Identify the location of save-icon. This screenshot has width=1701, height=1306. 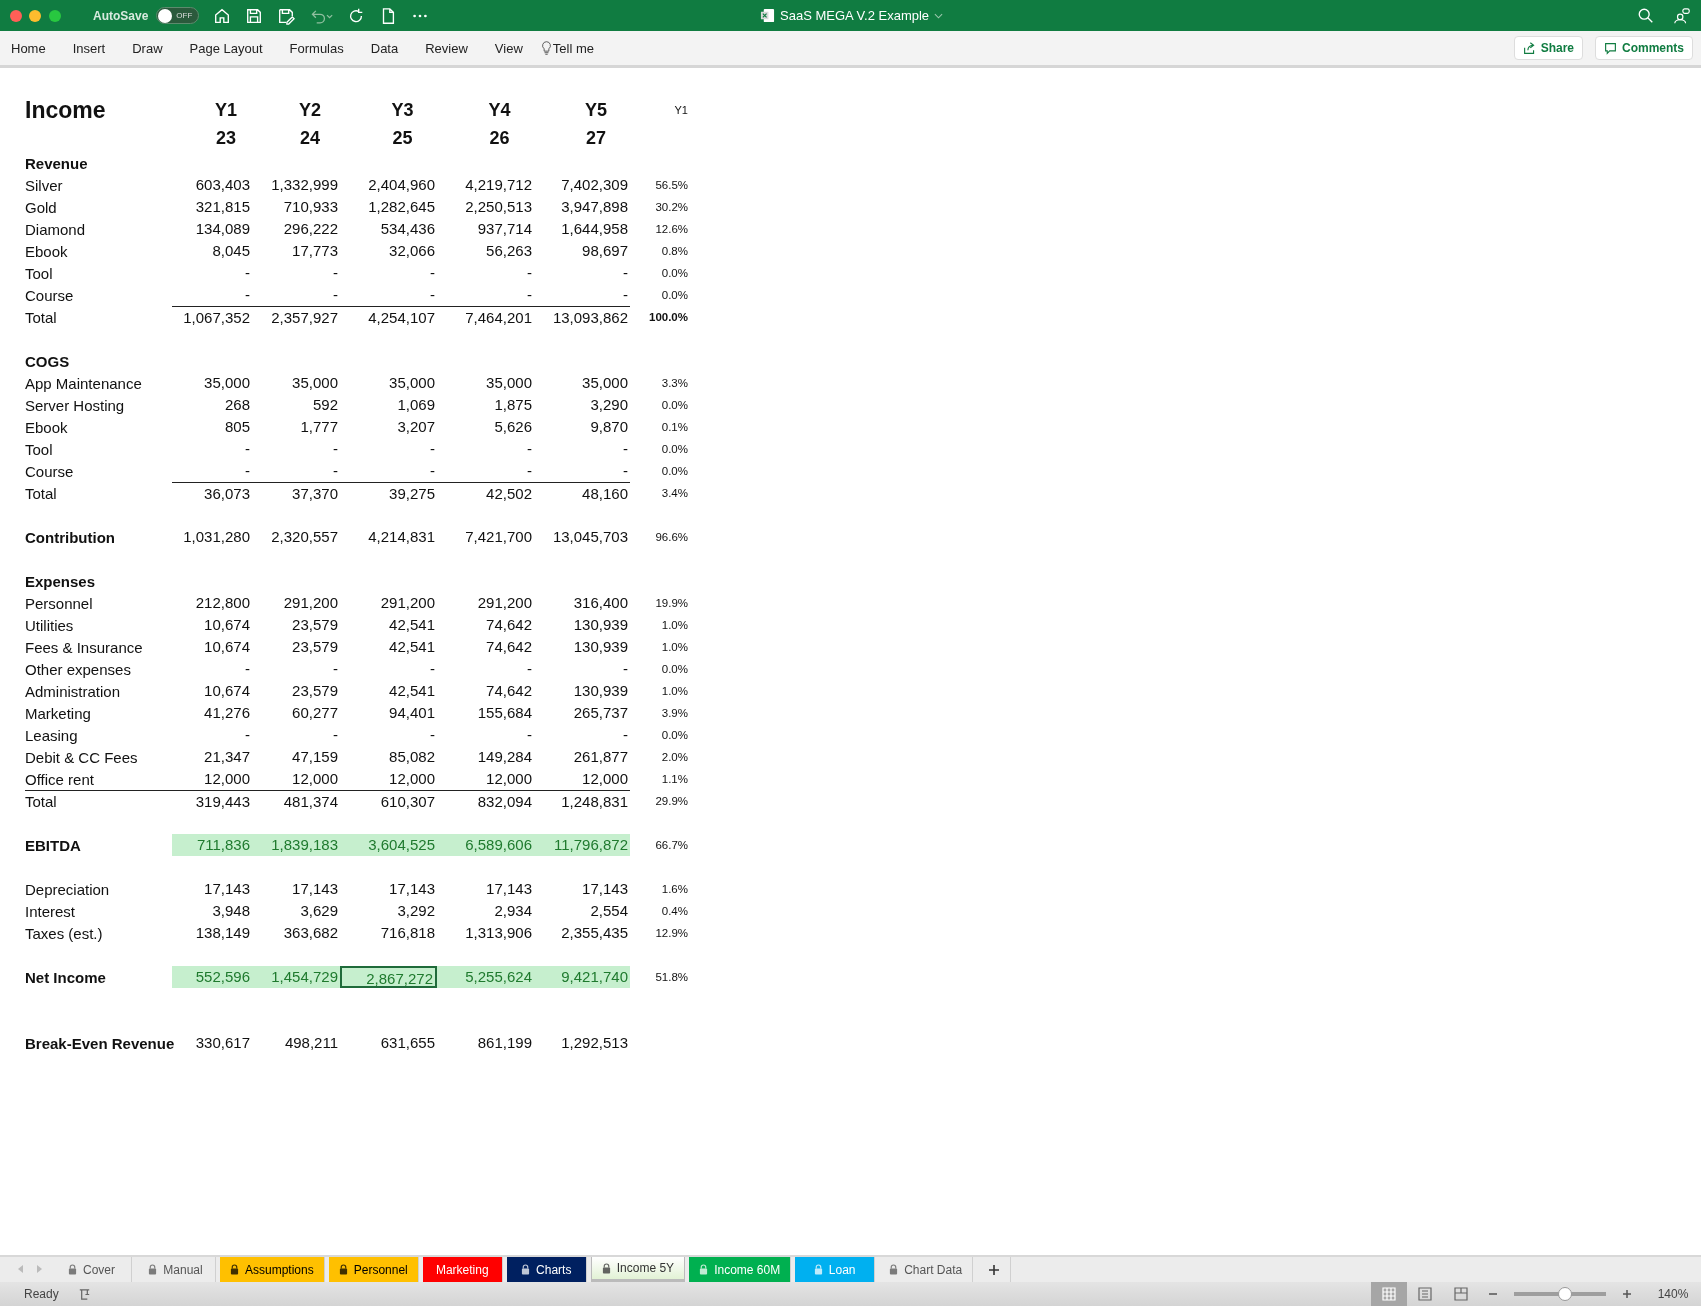
(254, 15).